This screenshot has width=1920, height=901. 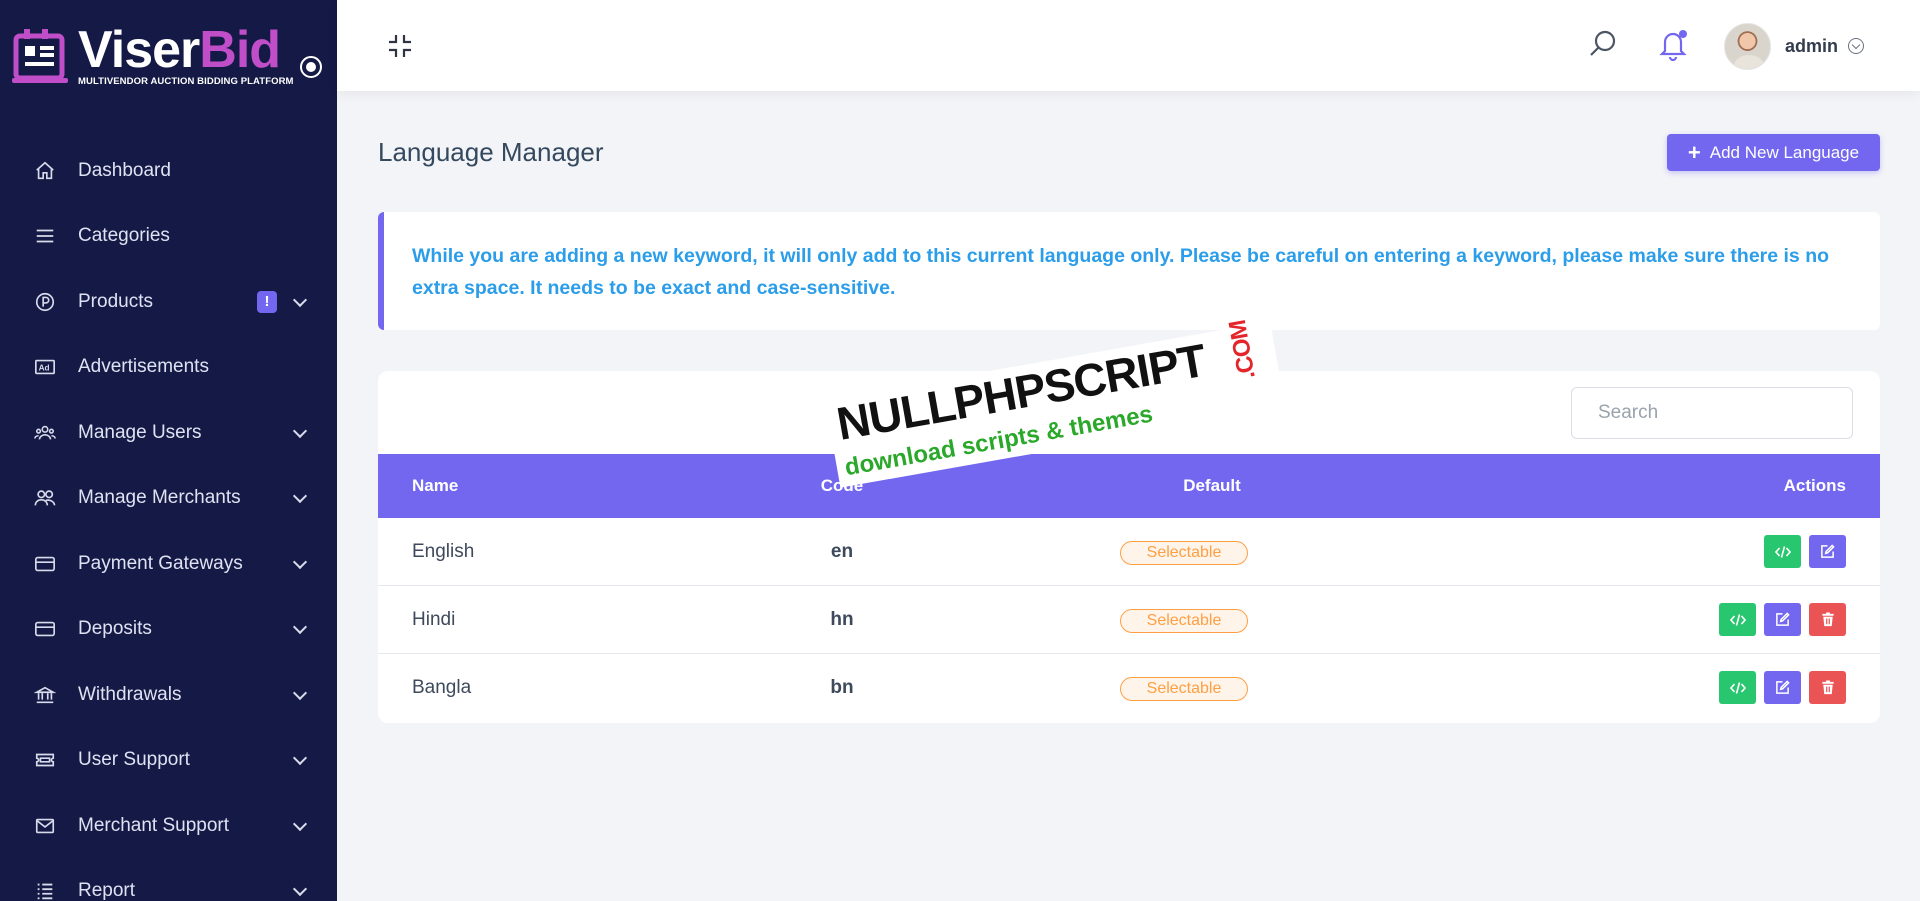 I want to click on sidebar-item-user-support: User Support, so click(x=168, y=761).